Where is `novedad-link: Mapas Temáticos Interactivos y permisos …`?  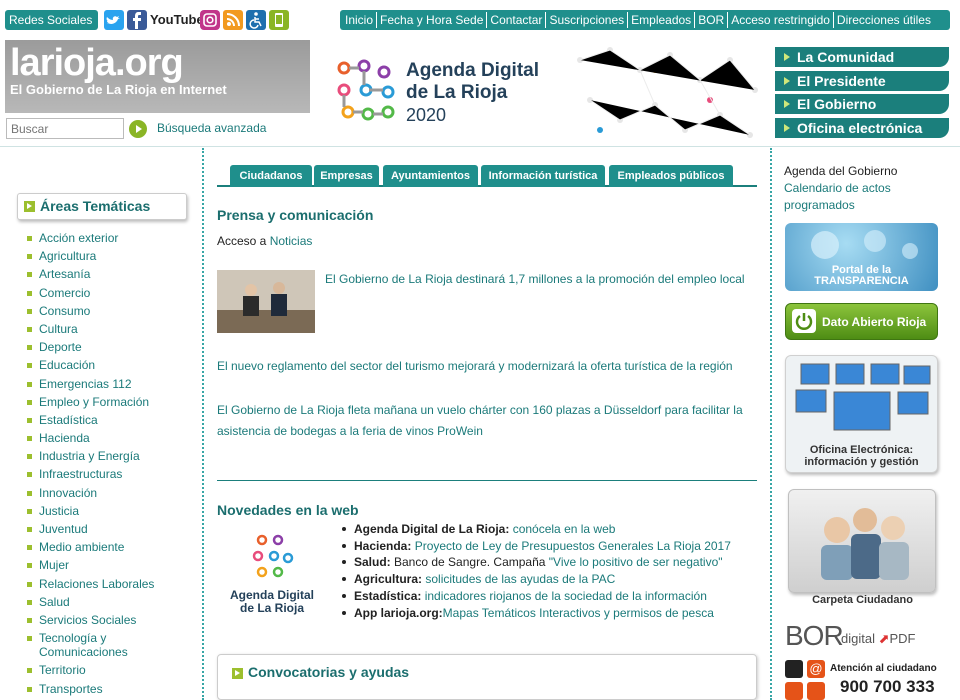
novedad-link: Mapas Temáticos Interactivos y permisos … is located at coordinates (578, 613).